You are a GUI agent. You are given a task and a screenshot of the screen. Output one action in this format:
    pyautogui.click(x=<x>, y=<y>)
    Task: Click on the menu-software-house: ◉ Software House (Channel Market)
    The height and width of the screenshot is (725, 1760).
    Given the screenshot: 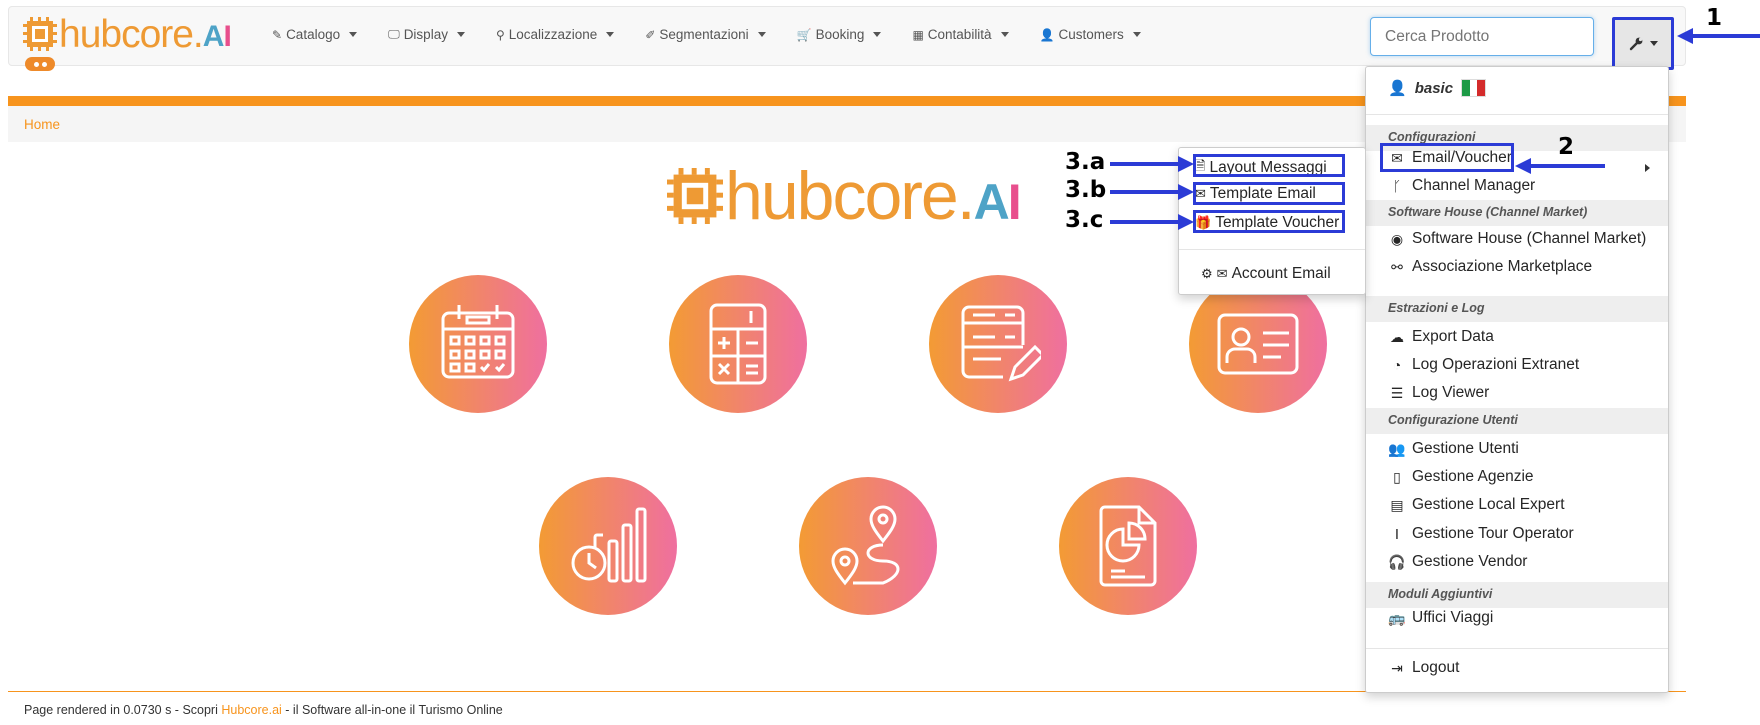 What is the action you would take?
    pyautogui.click(x=1517, y=239)
    